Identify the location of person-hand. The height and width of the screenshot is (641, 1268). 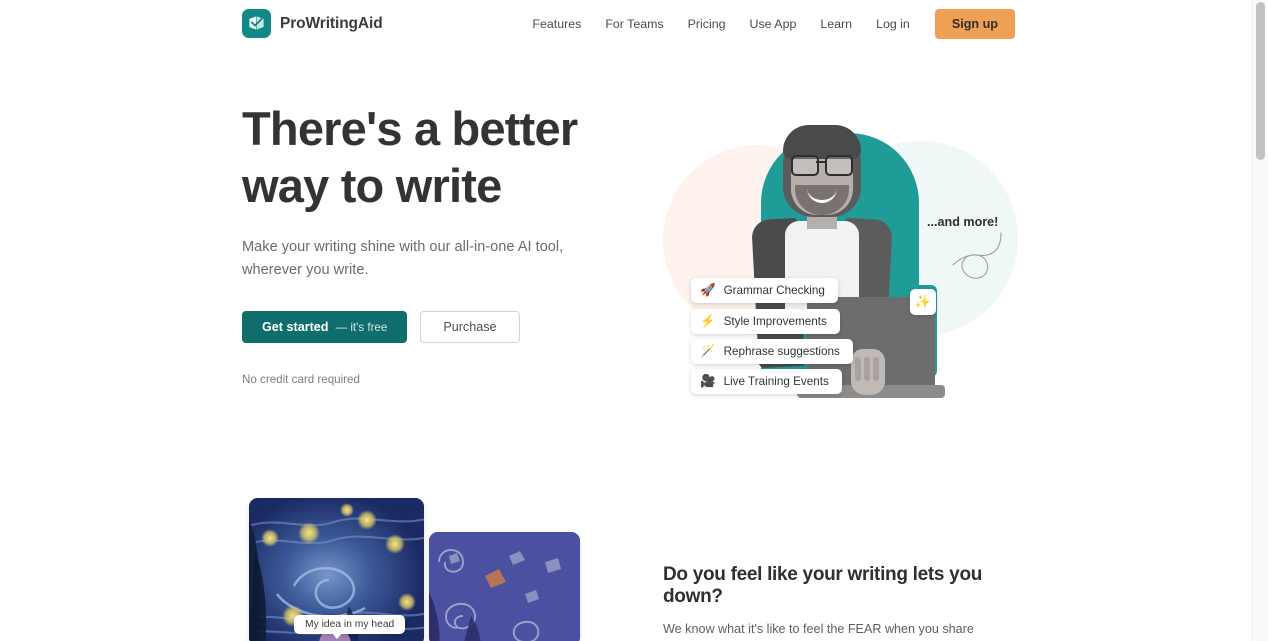
(868, 372).